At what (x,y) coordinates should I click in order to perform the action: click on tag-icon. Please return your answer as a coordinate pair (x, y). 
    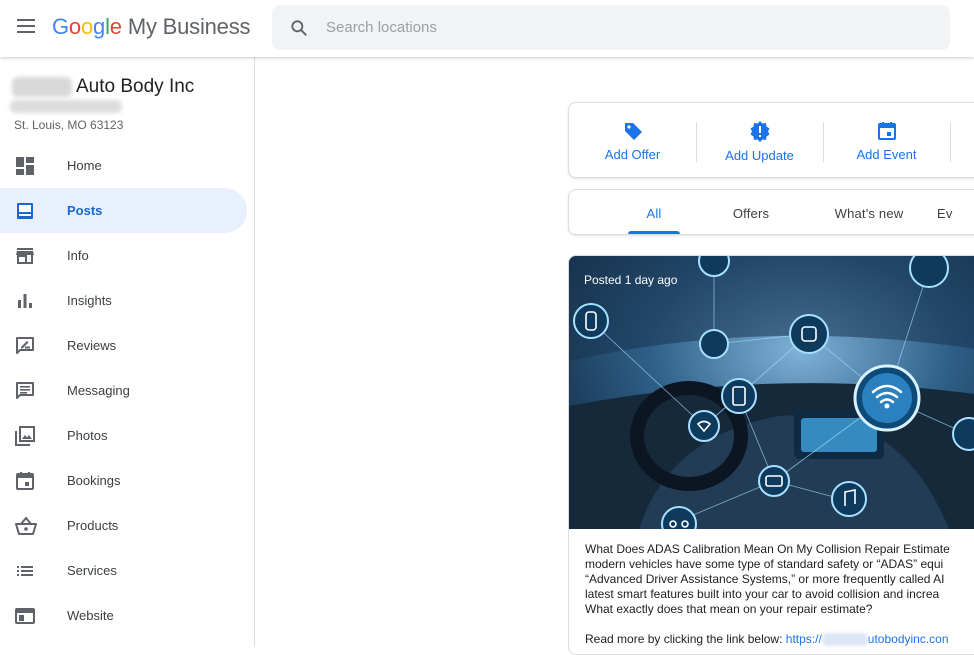
    Looking at the image, I should click on (633, 131).